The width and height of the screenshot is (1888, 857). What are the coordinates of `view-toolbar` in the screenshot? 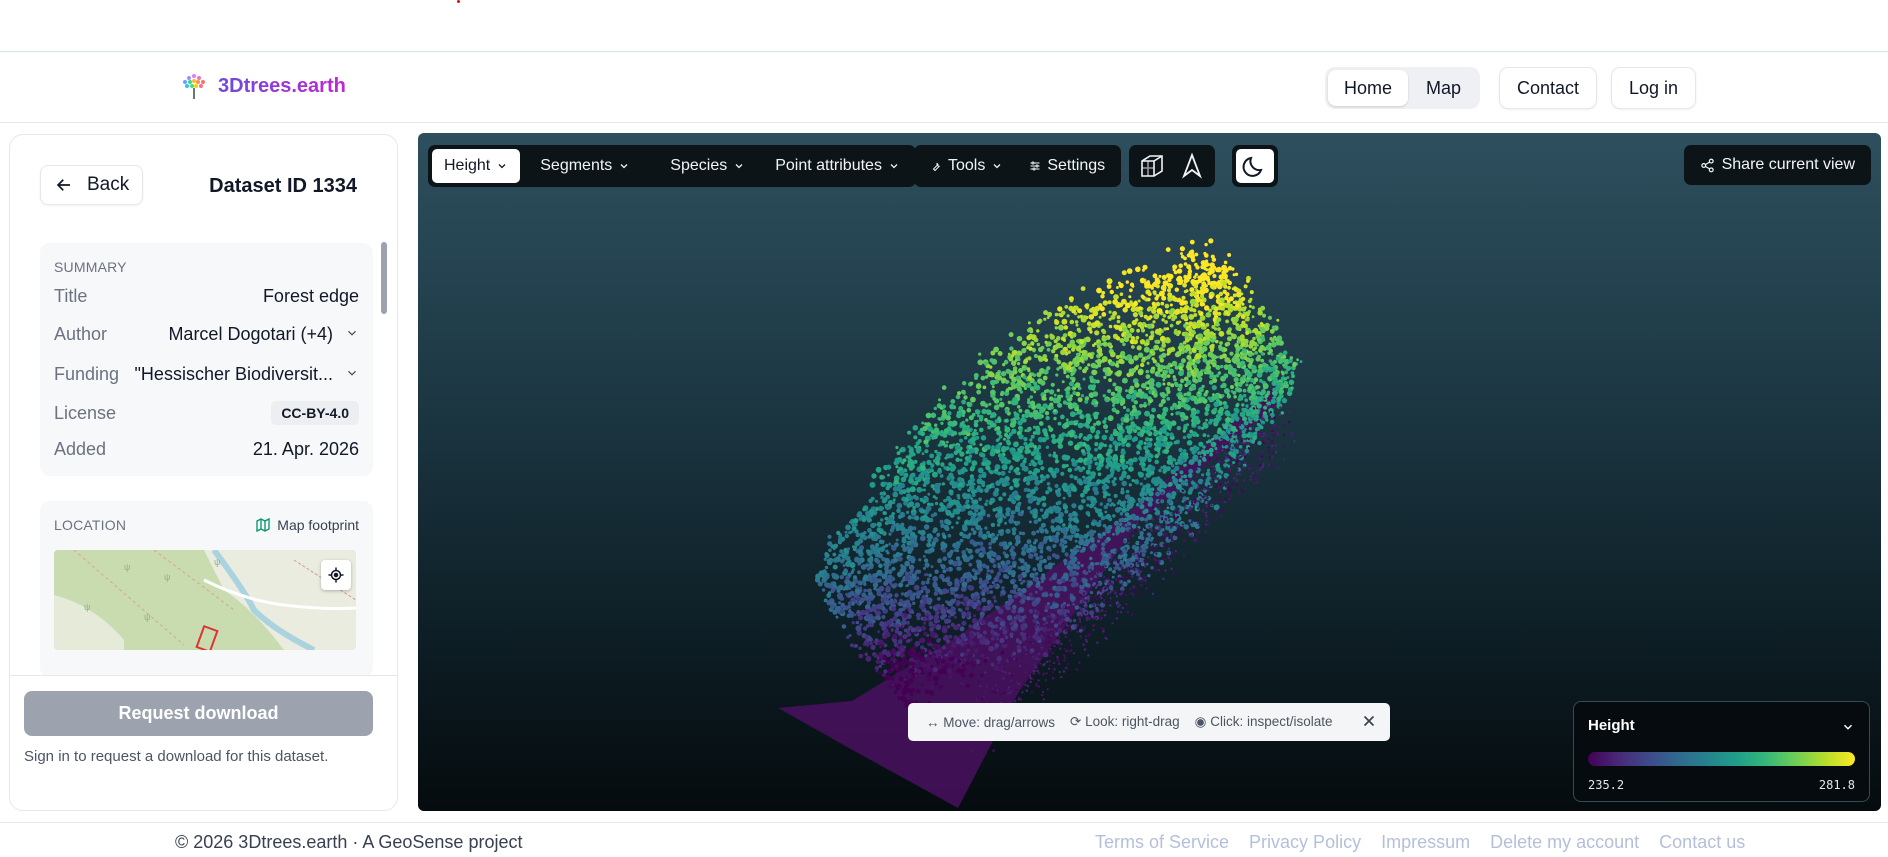 It's located at (1172, 166).